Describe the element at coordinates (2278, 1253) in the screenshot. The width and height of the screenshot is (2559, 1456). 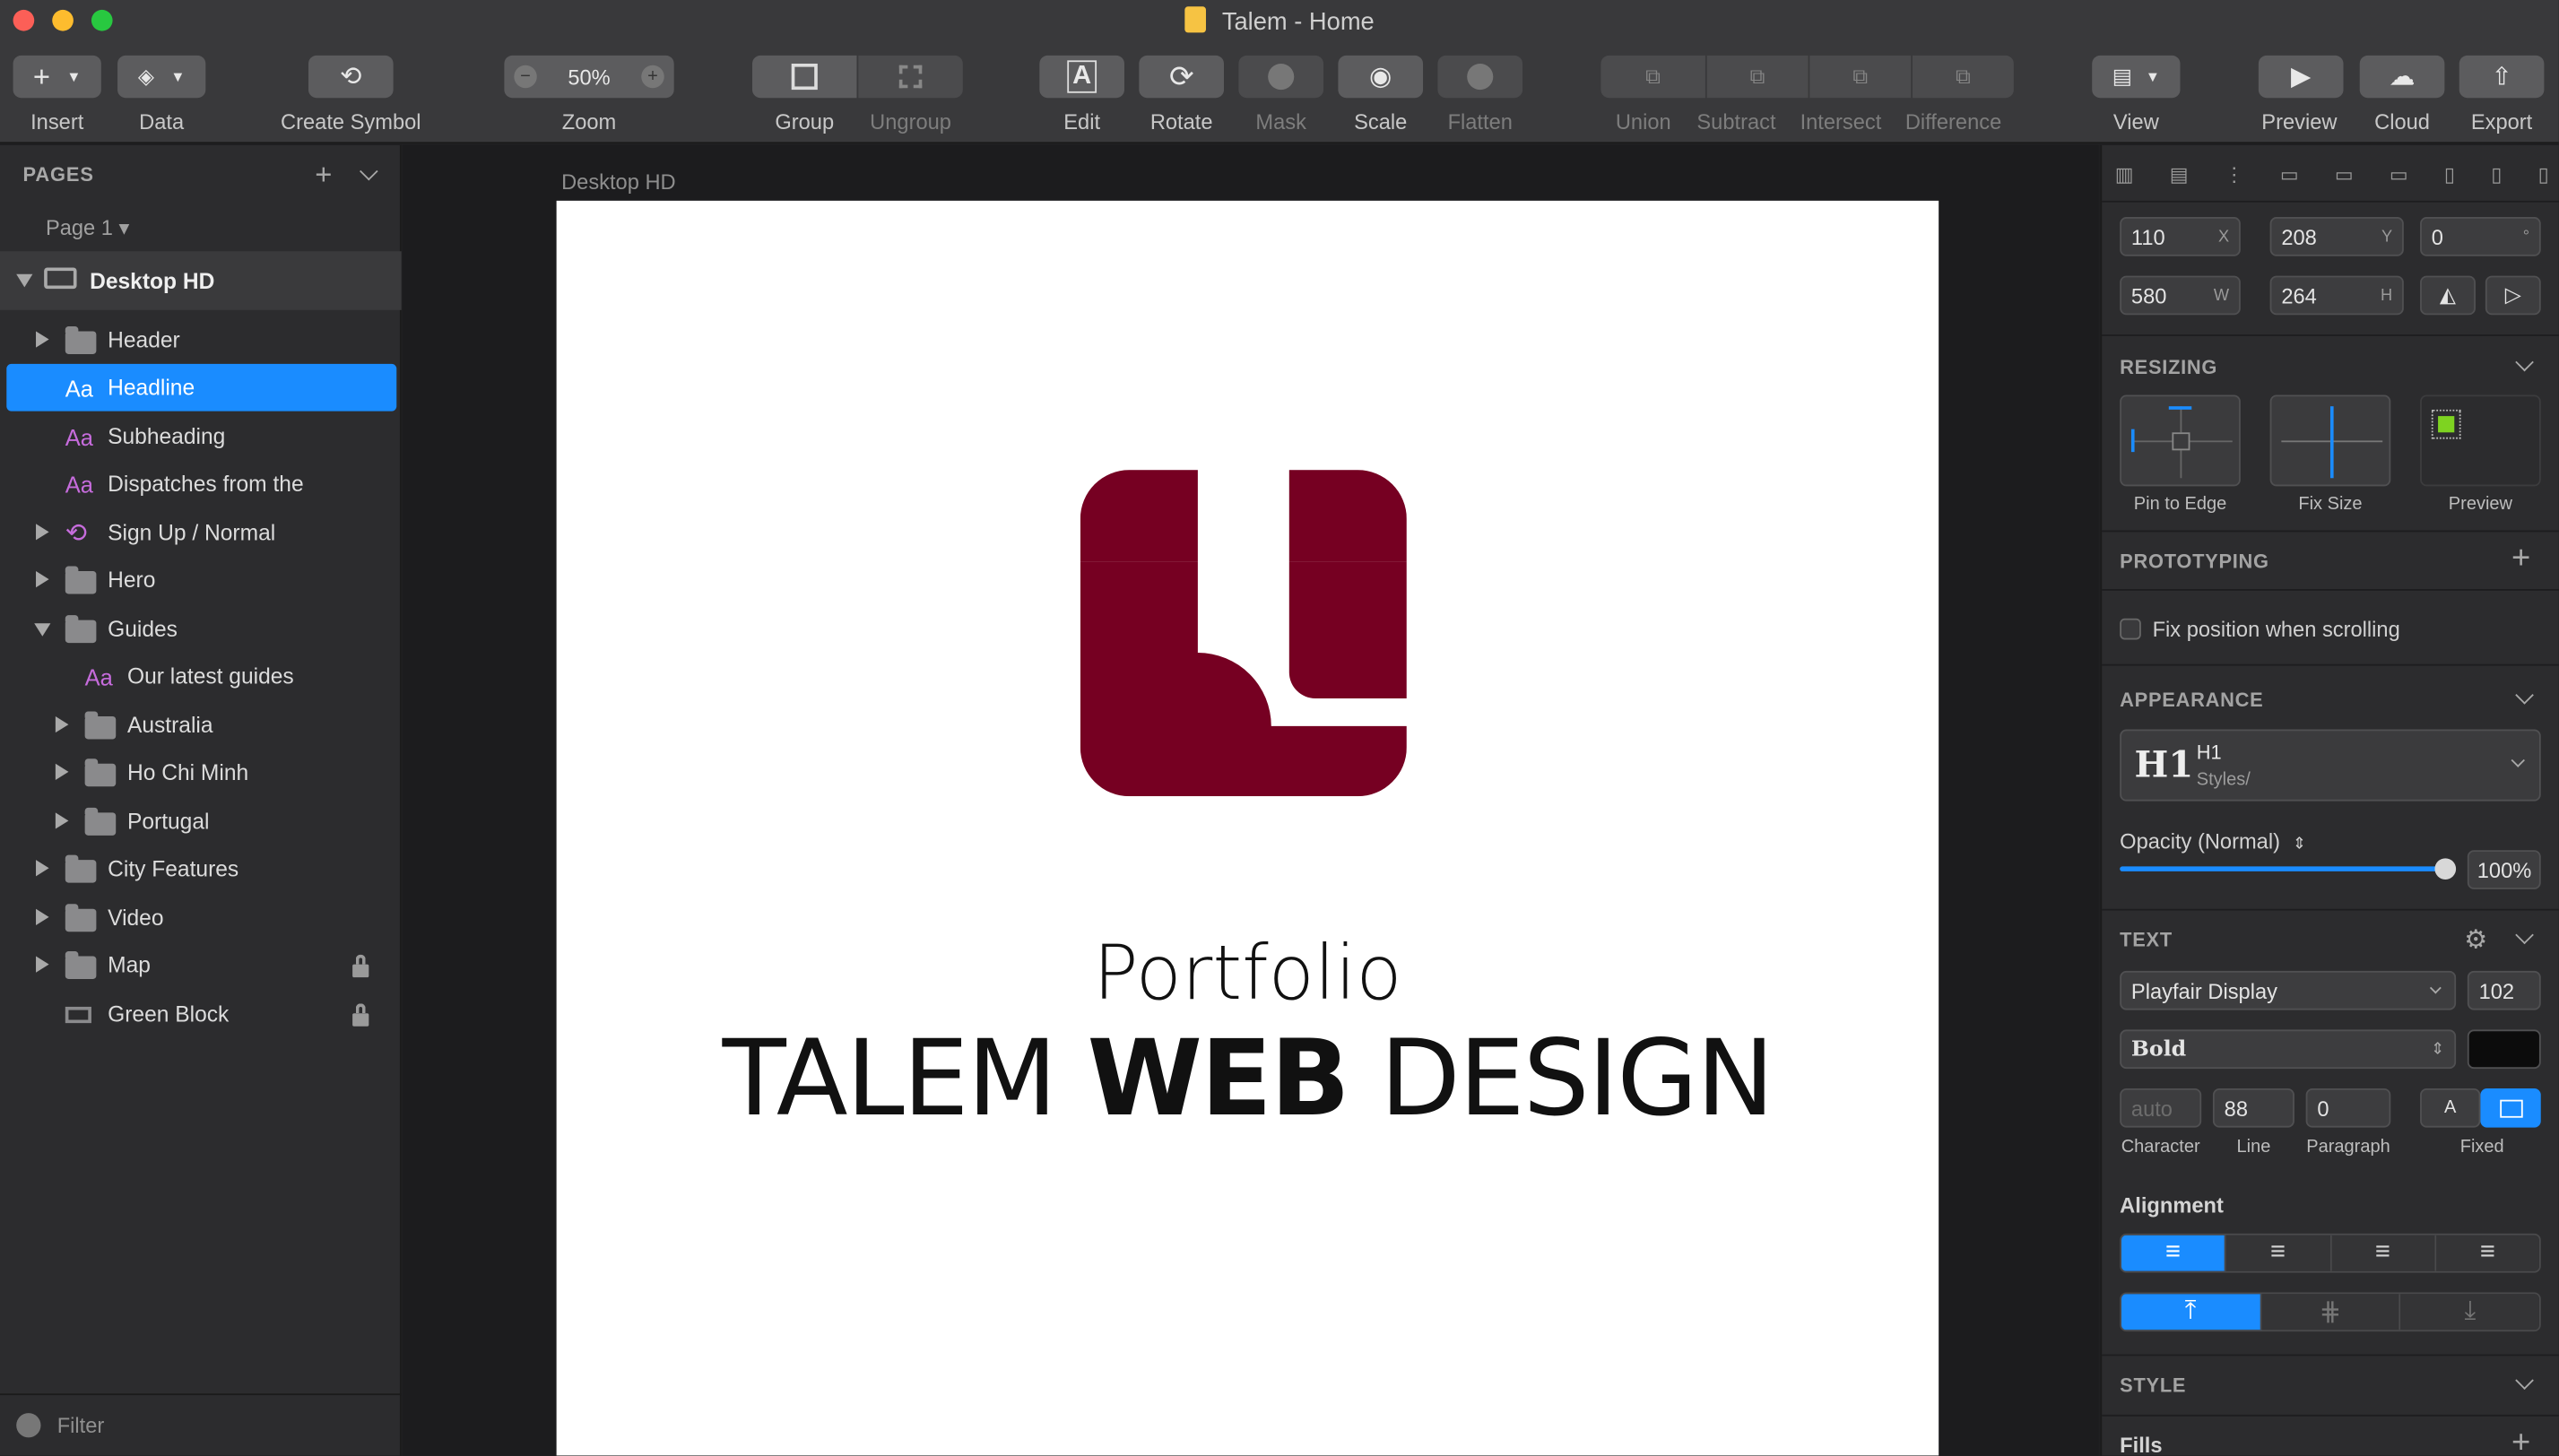
I see `align-center-button: ≡` at that location.